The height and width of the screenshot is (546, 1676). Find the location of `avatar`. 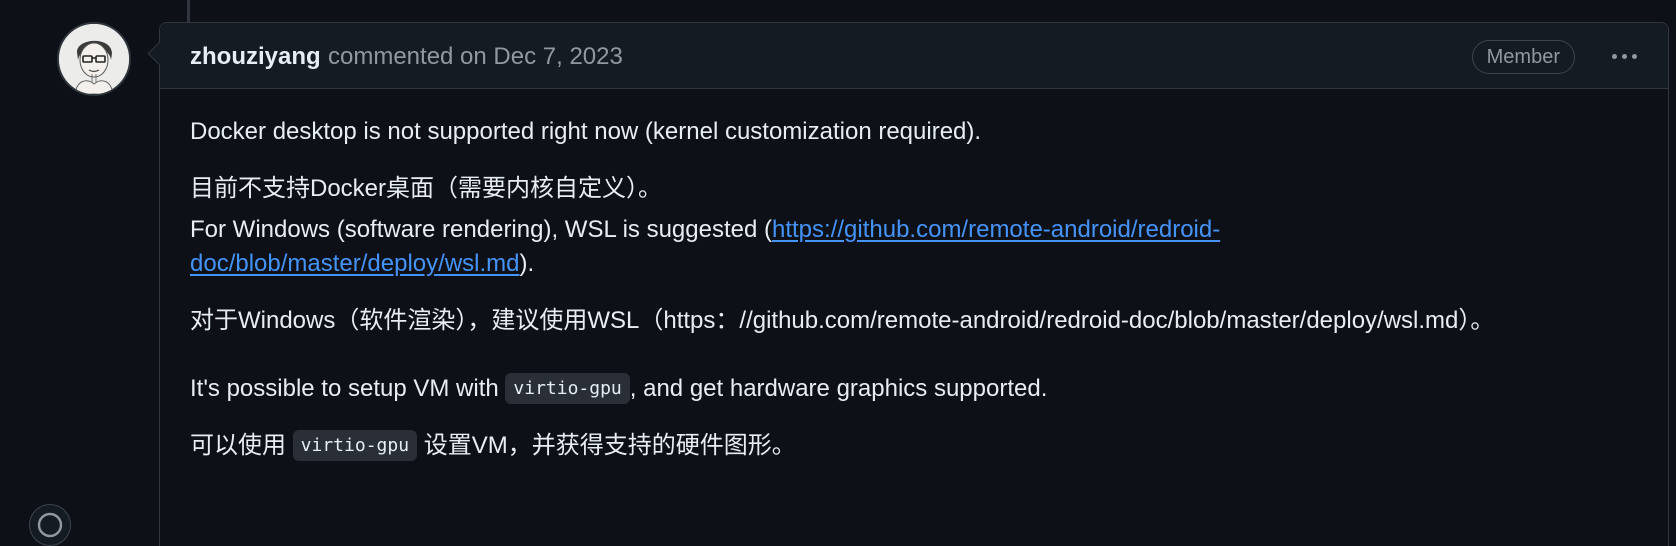

avatar is located at coordinates (94, 59).